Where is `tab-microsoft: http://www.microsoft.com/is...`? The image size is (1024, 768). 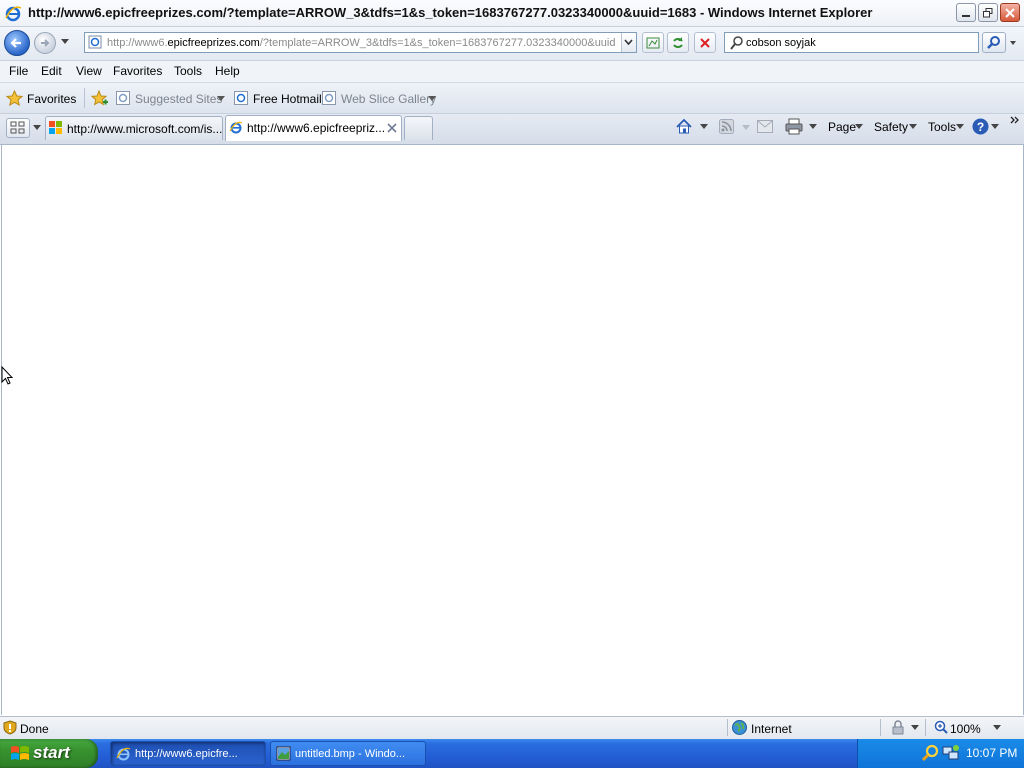 tab-microsoft: http://www.microsoft.com/is... is located at coordinates (134, 128).